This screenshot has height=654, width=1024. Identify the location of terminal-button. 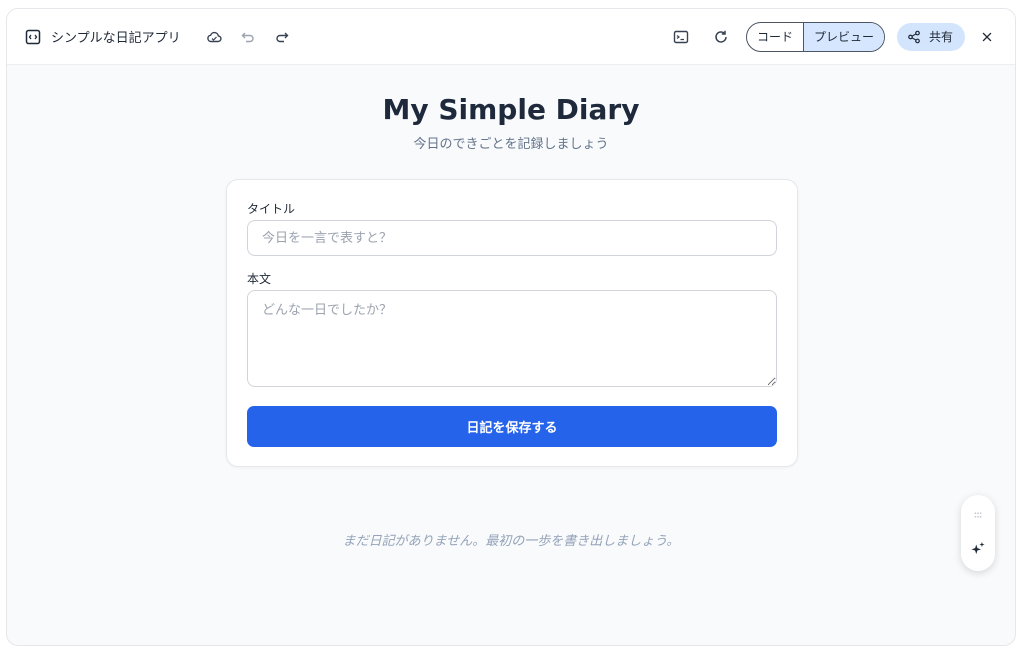
(681, 37).